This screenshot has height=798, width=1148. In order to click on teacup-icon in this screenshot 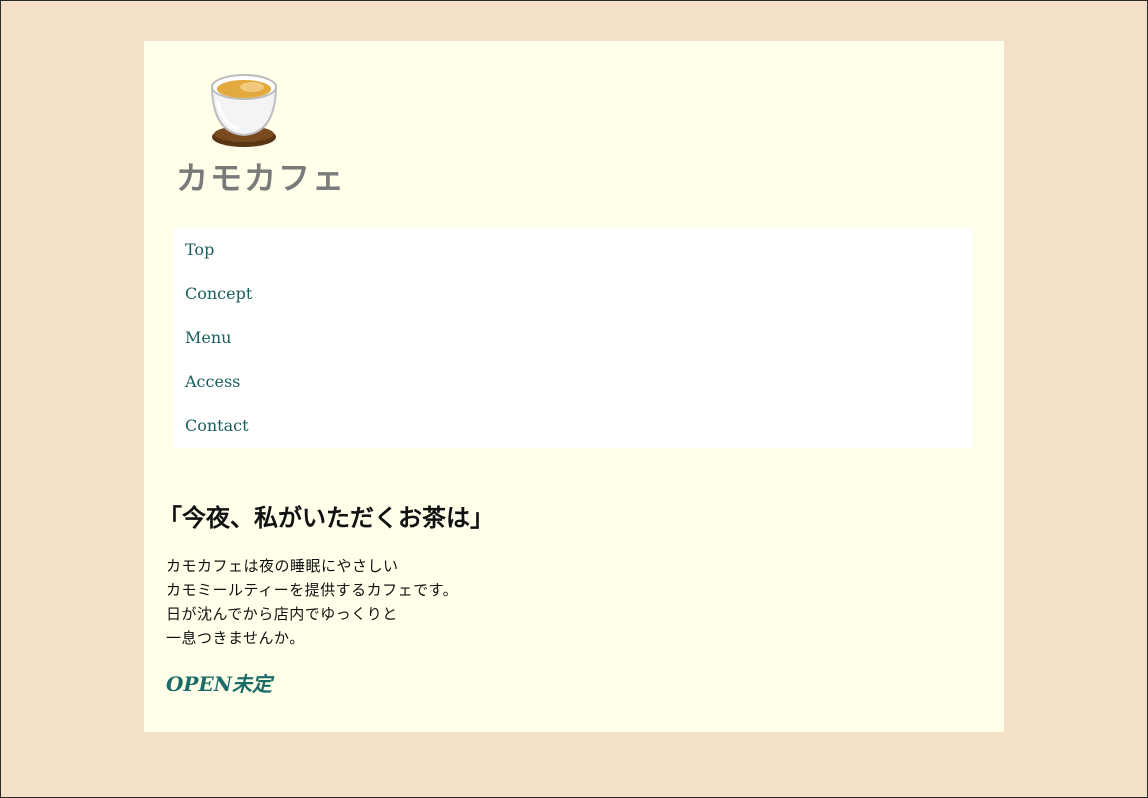, I will do `click(244, 113)`.